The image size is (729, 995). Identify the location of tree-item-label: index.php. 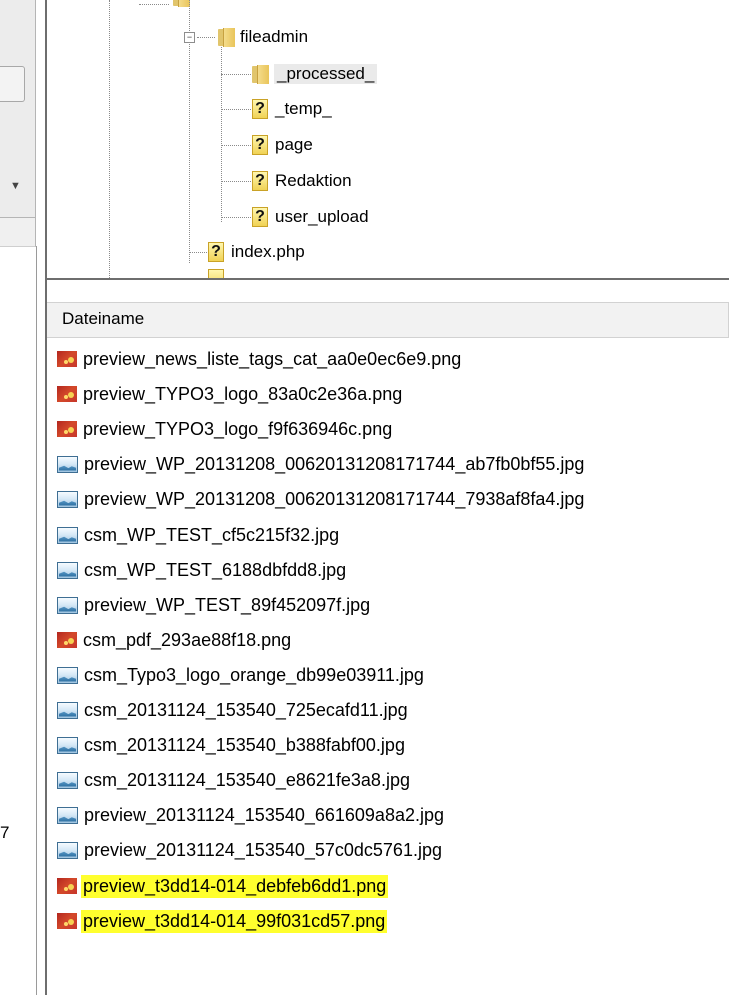
(268, 251).